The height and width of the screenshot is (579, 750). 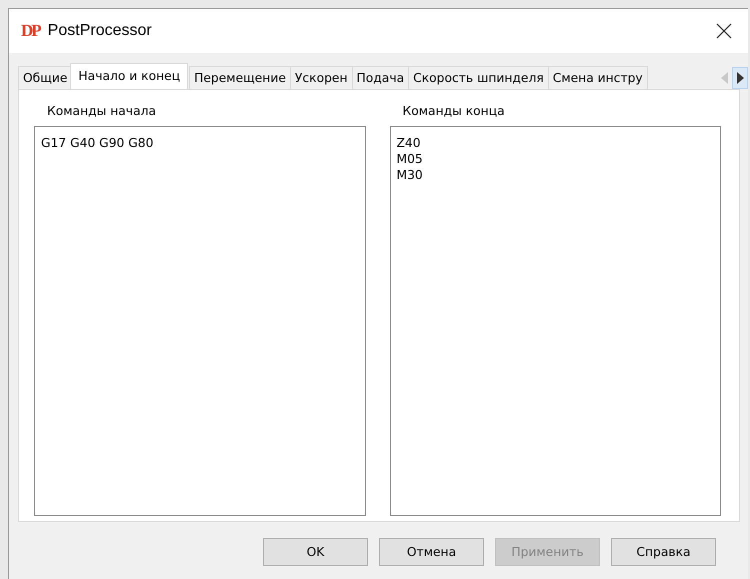 What do you see at coordinates (315, 552) in the screenshot?
I see `dialog-button: OK` at bounding box center [315, 552].